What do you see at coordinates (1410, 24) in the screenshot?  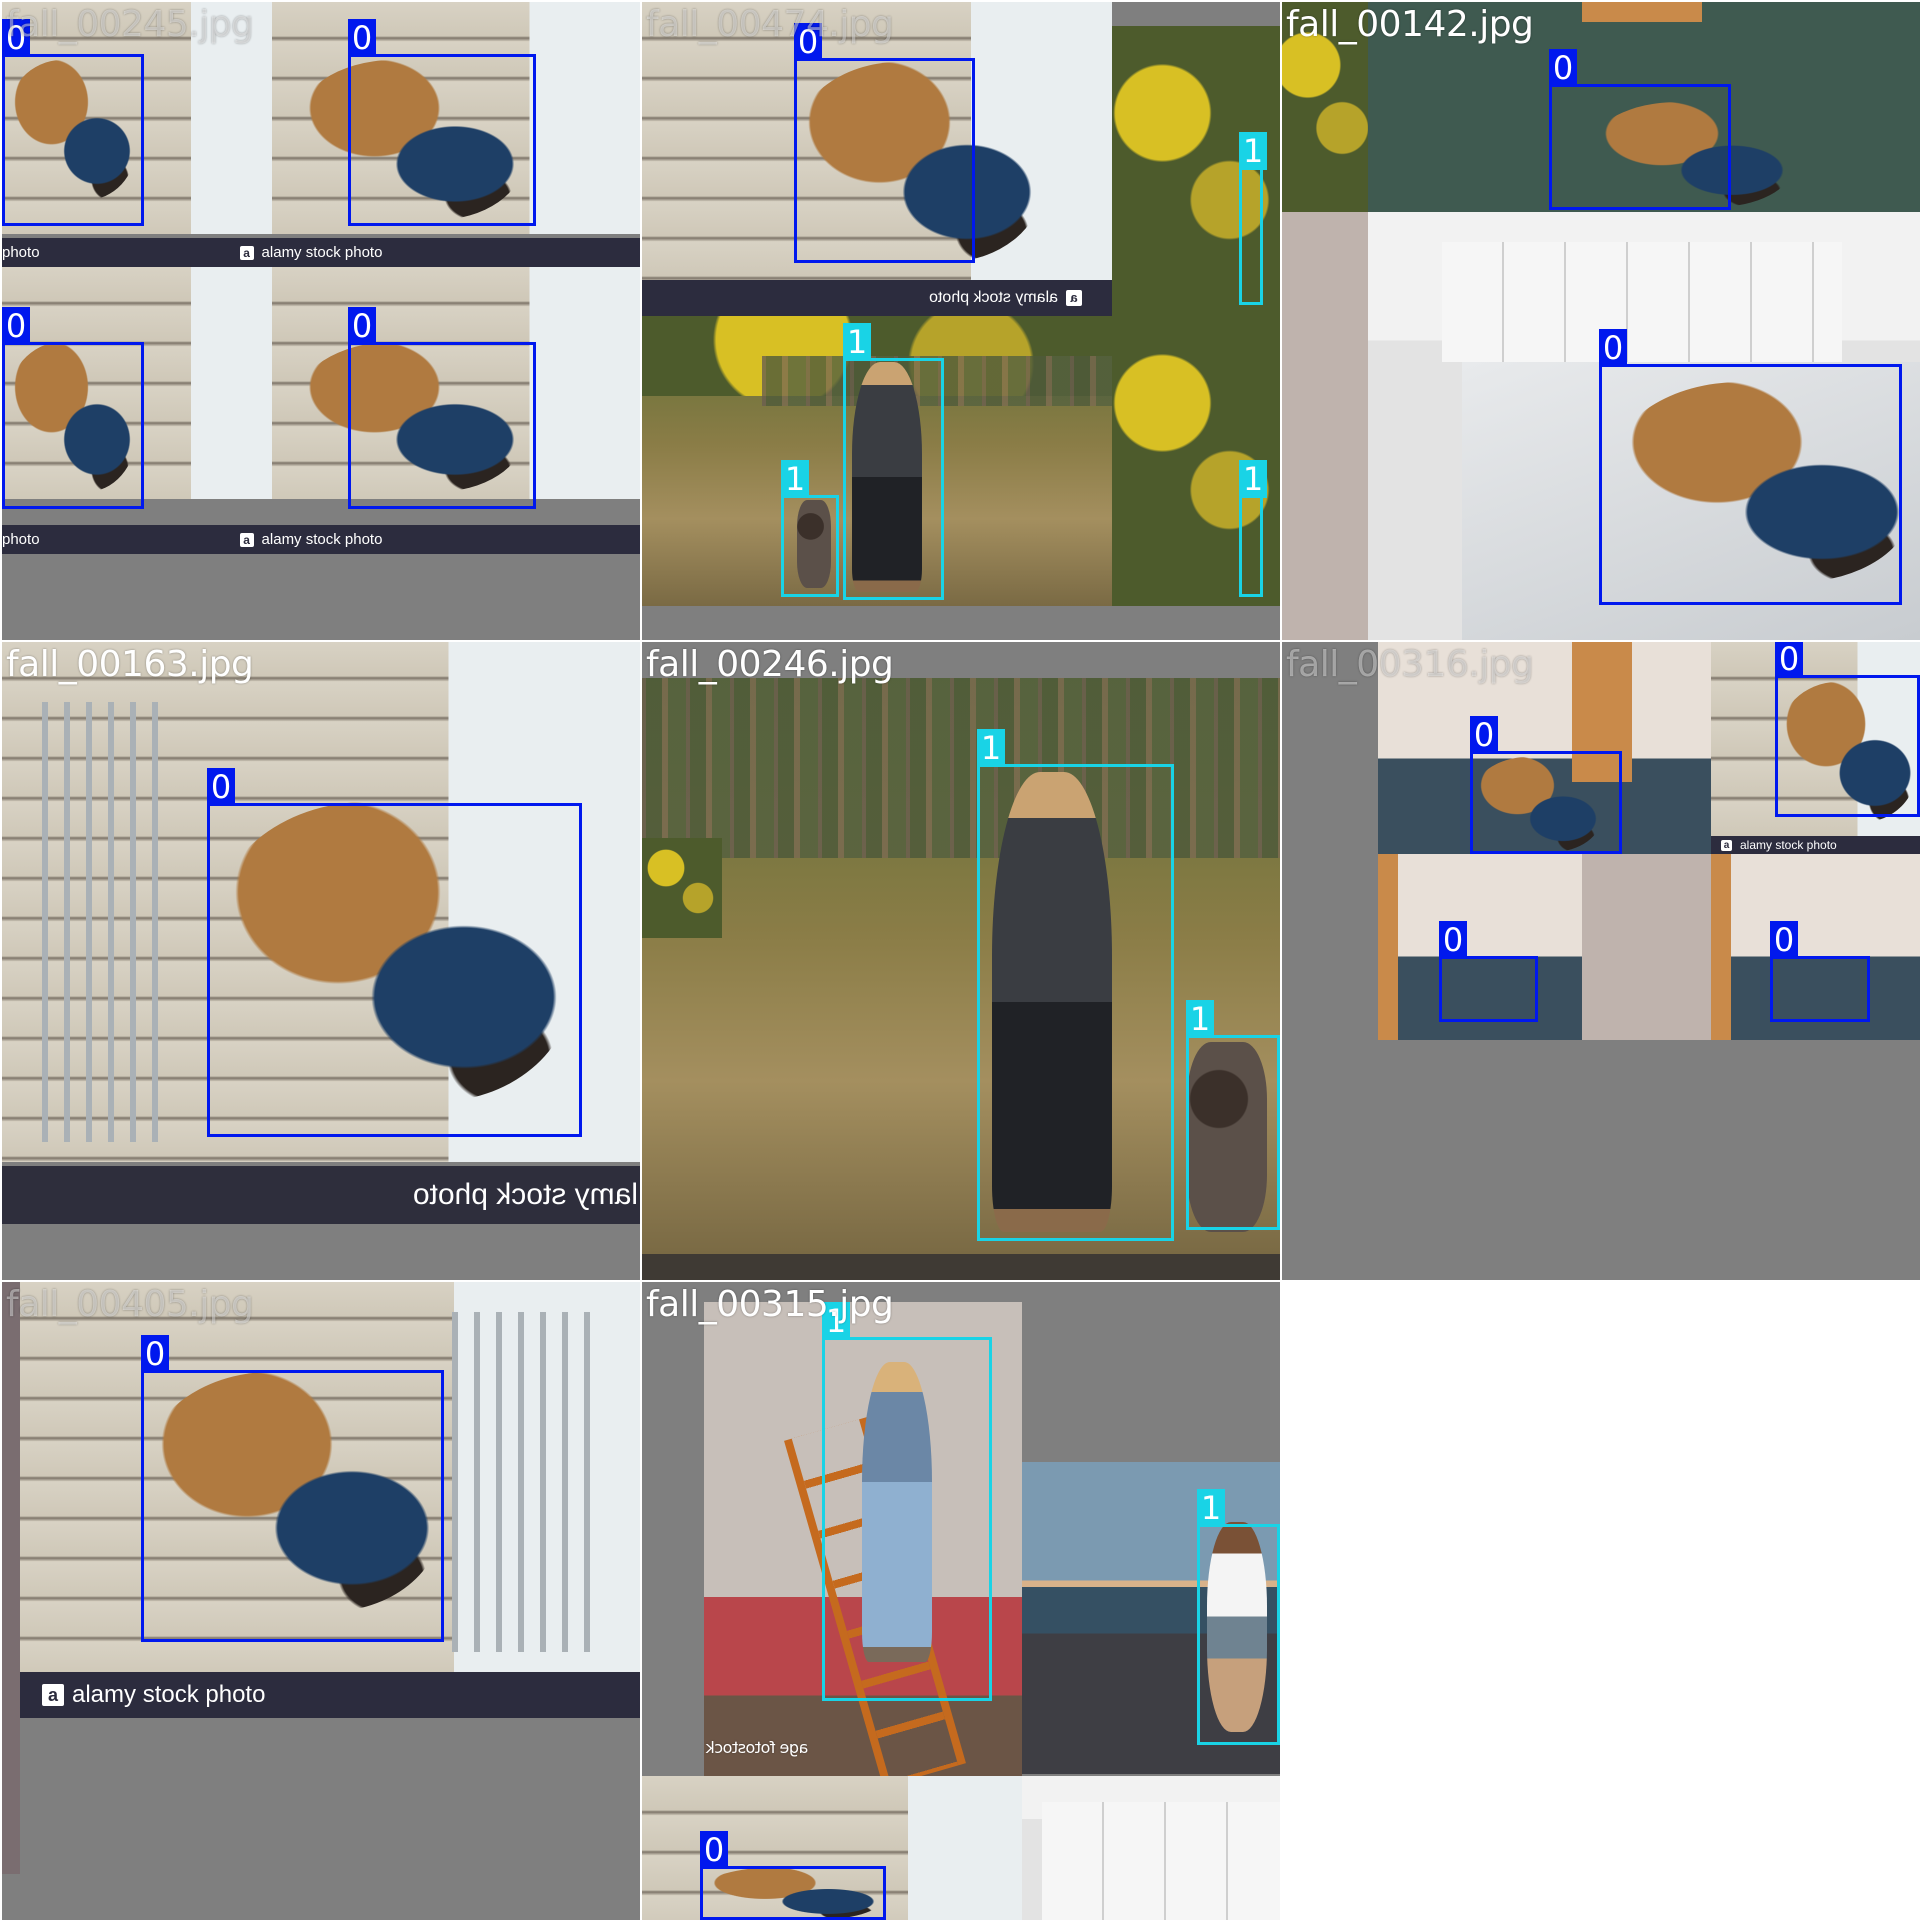 I see `image-filename: fall_00142.jpg` at bounding box center [1410, 24].